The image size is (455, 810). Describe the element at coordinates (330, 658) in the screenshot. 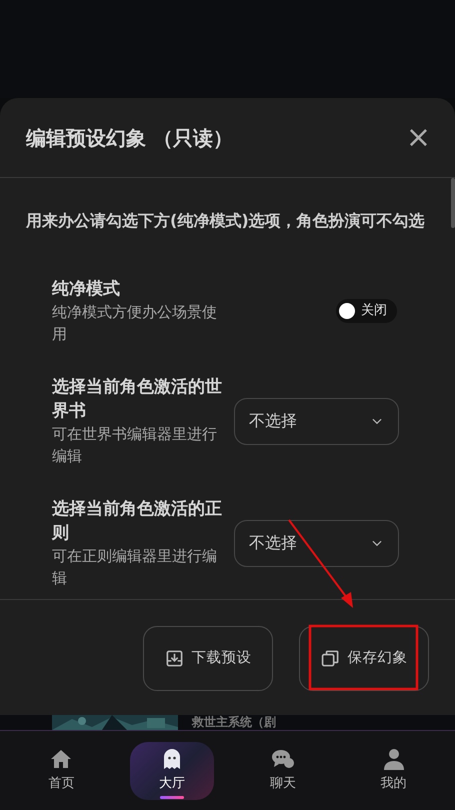

I see `copy-icon` at that location.